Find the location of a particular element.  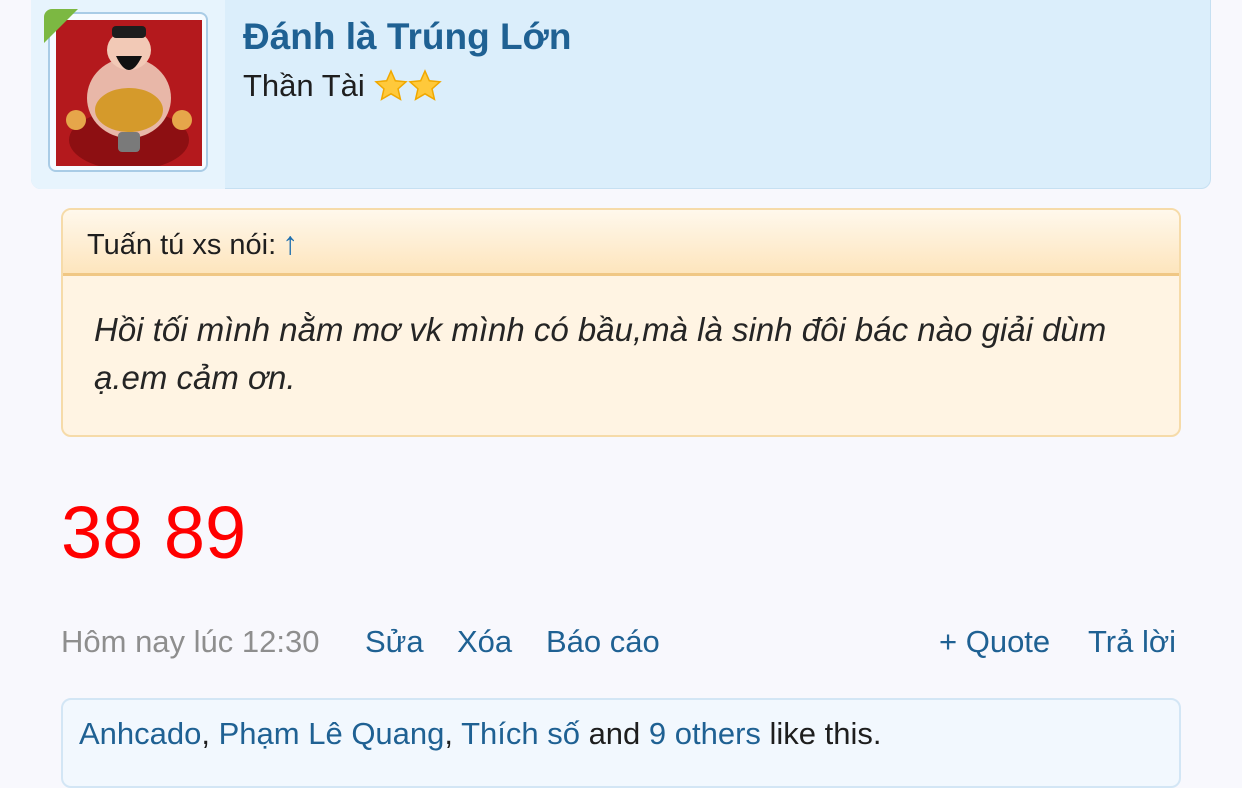

liker-link: Thích số is located at coordinates (520, 733).